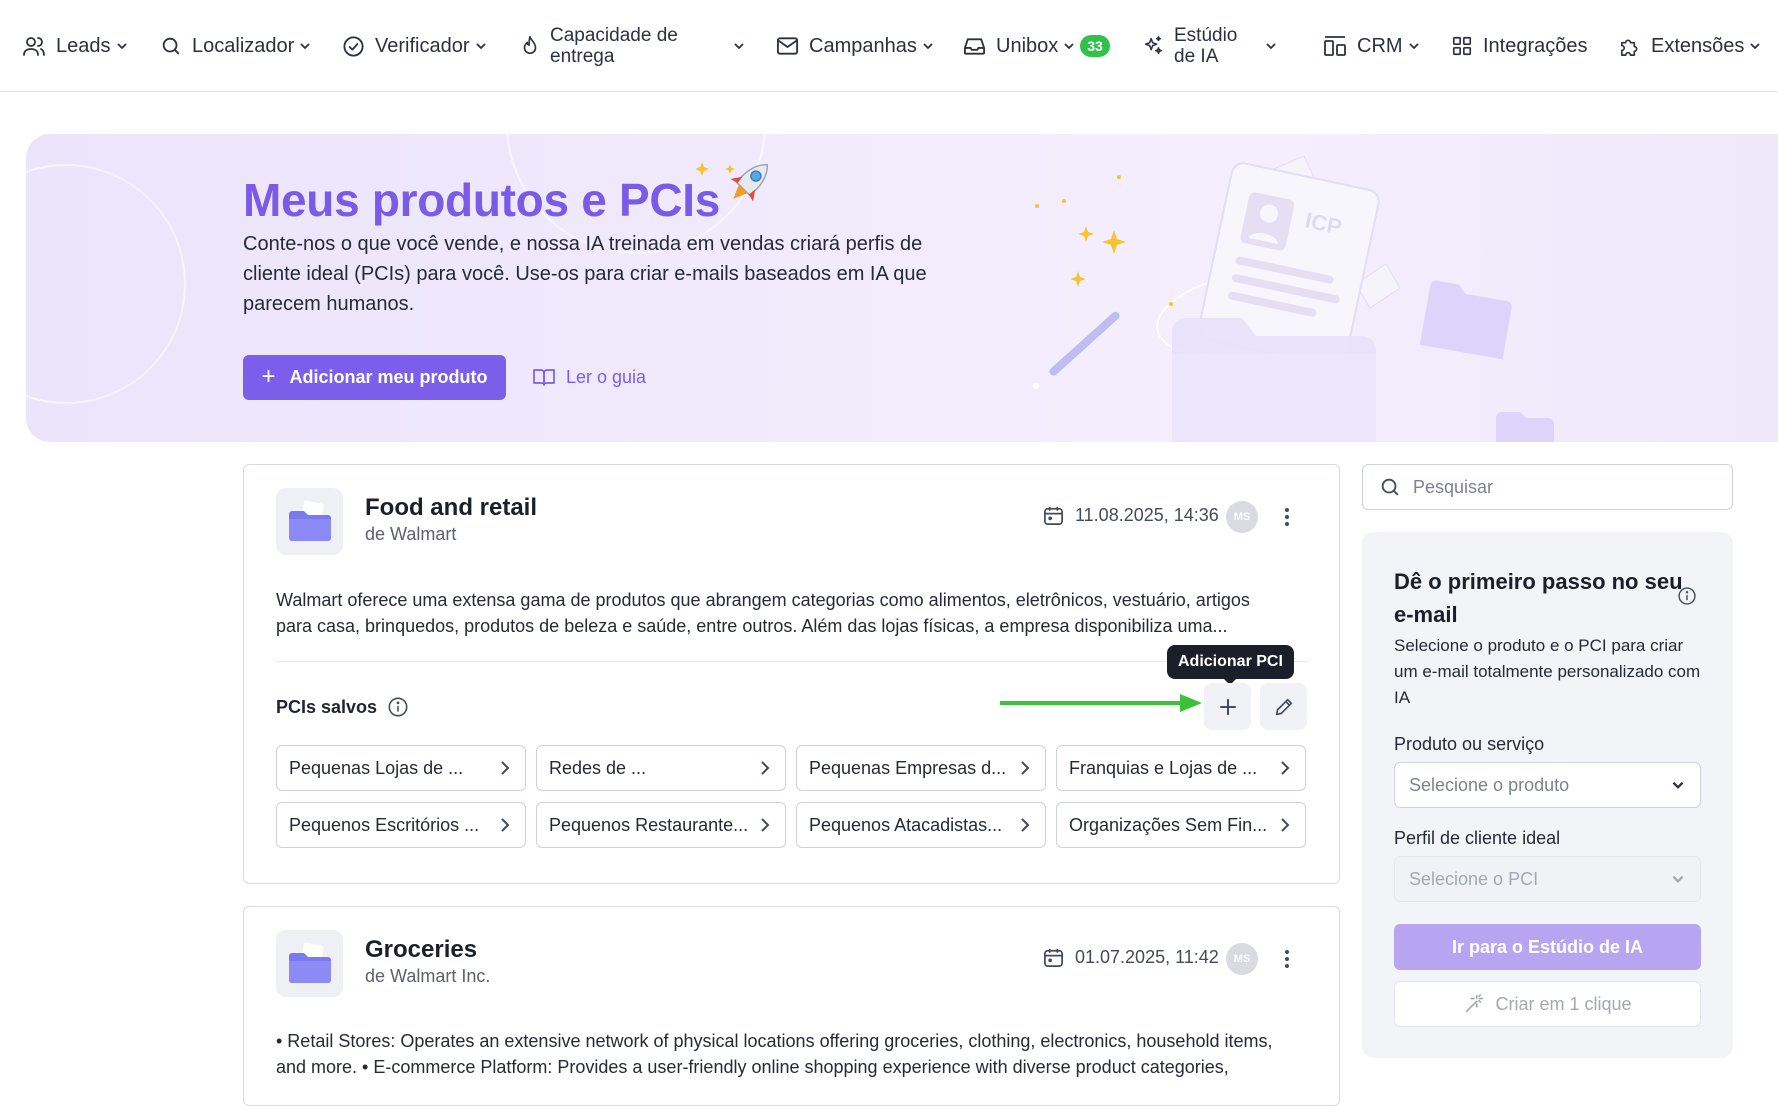  I want to click on panel-title: Dê o primeiro passo no seu e-mail, so click(1539, 598).